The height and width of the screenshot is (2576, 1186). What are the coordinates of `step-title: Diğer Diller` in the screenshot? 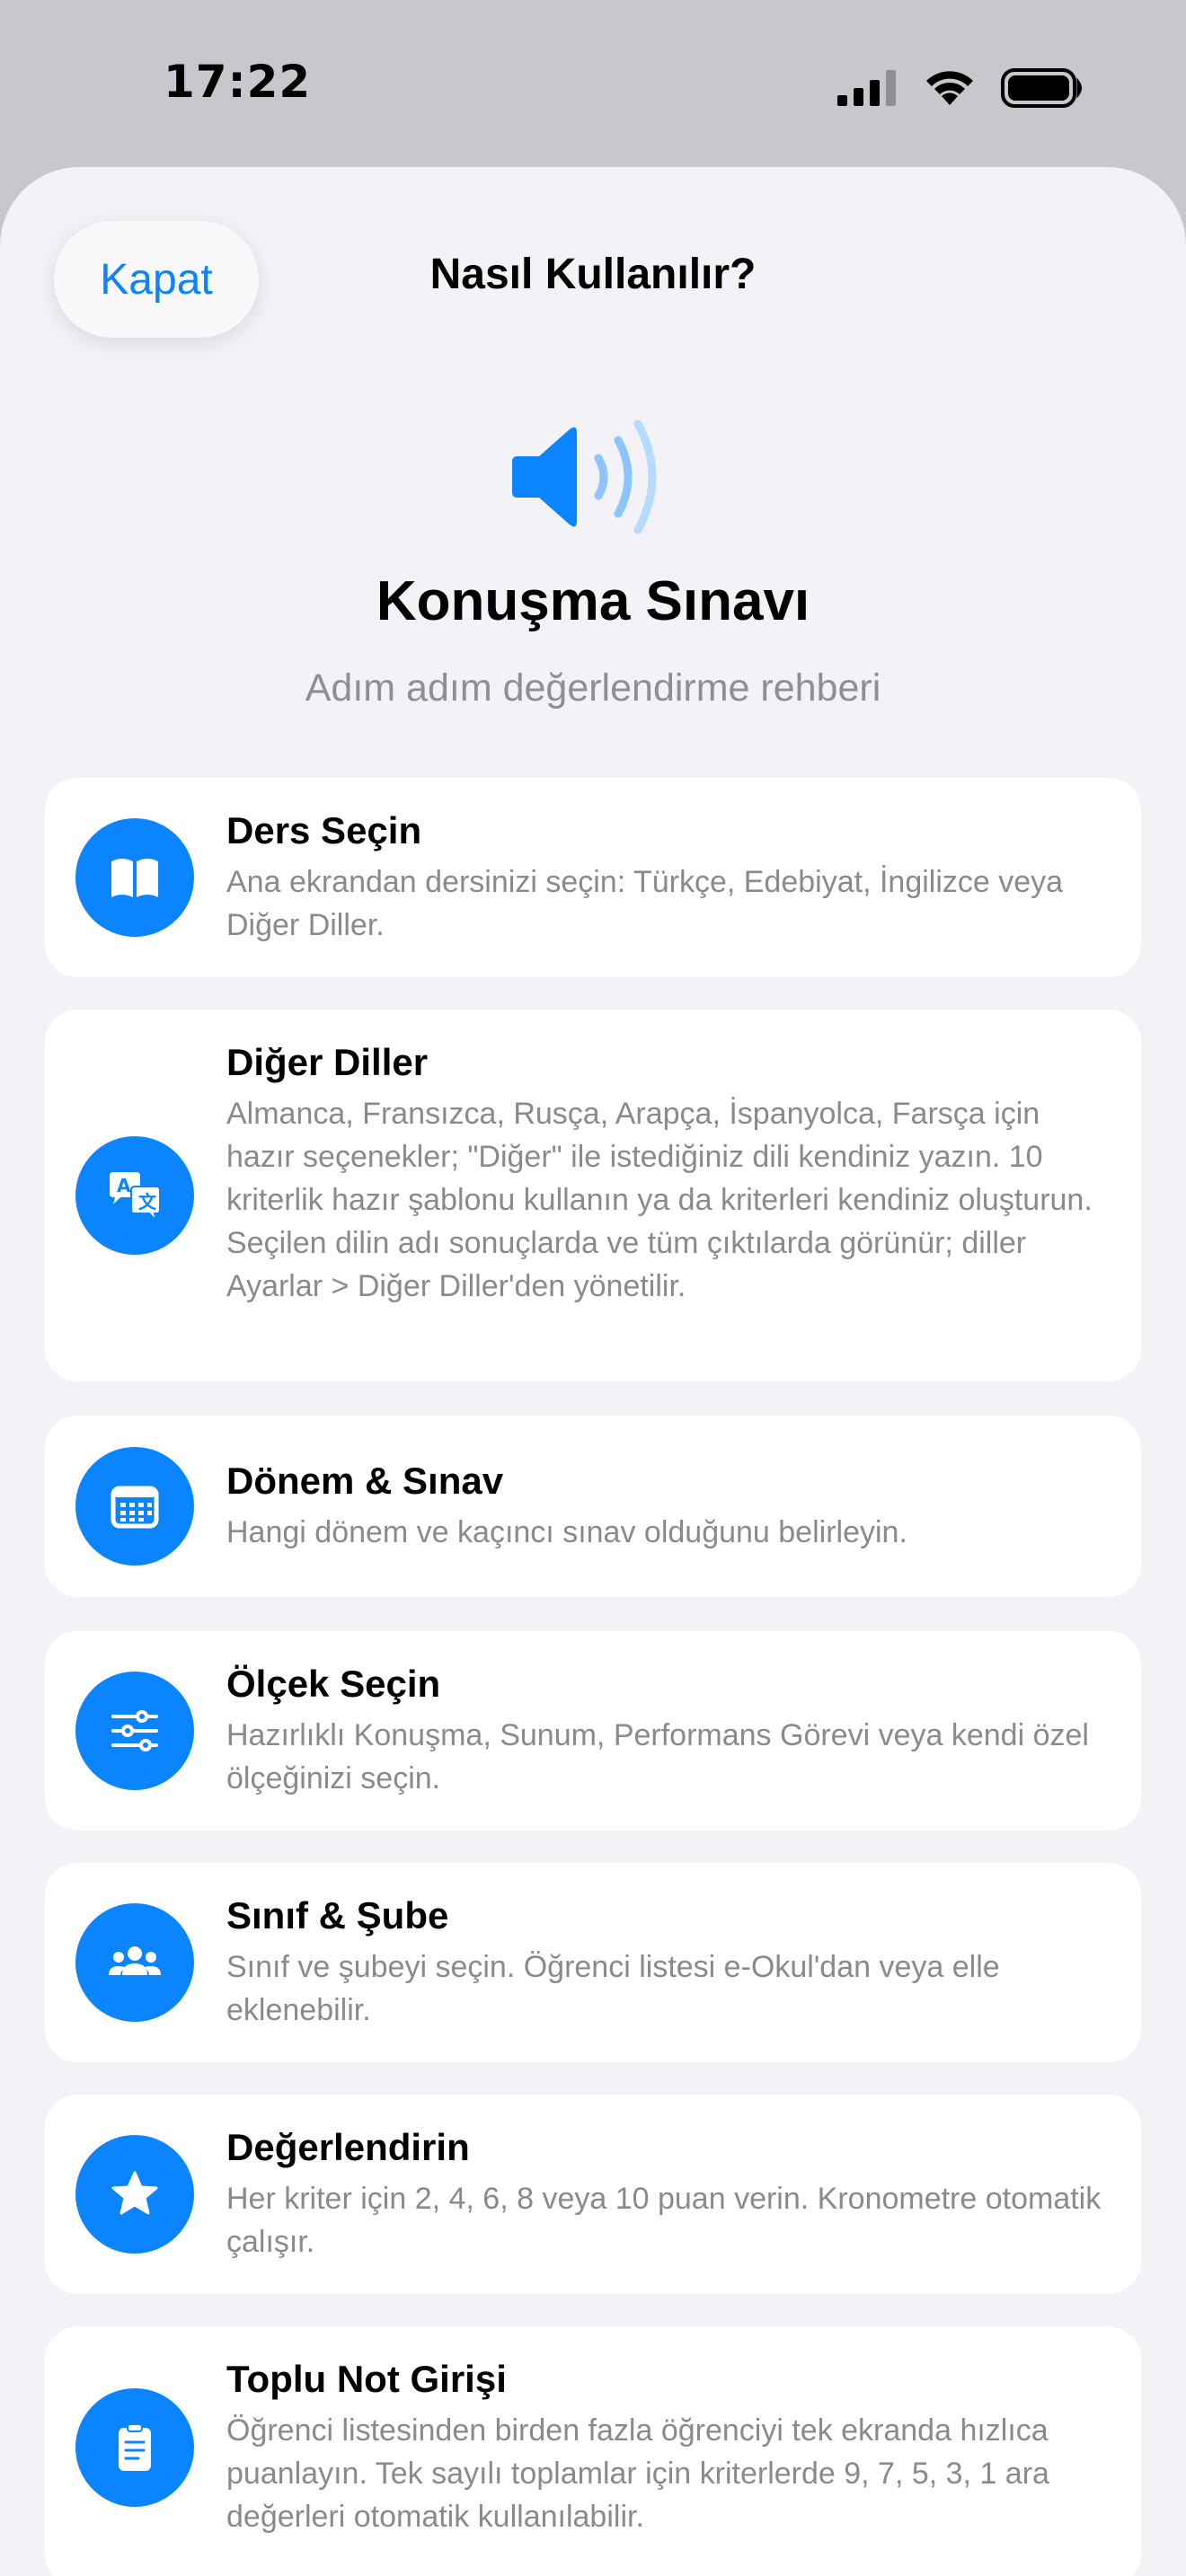 It's located at (327, 1062).